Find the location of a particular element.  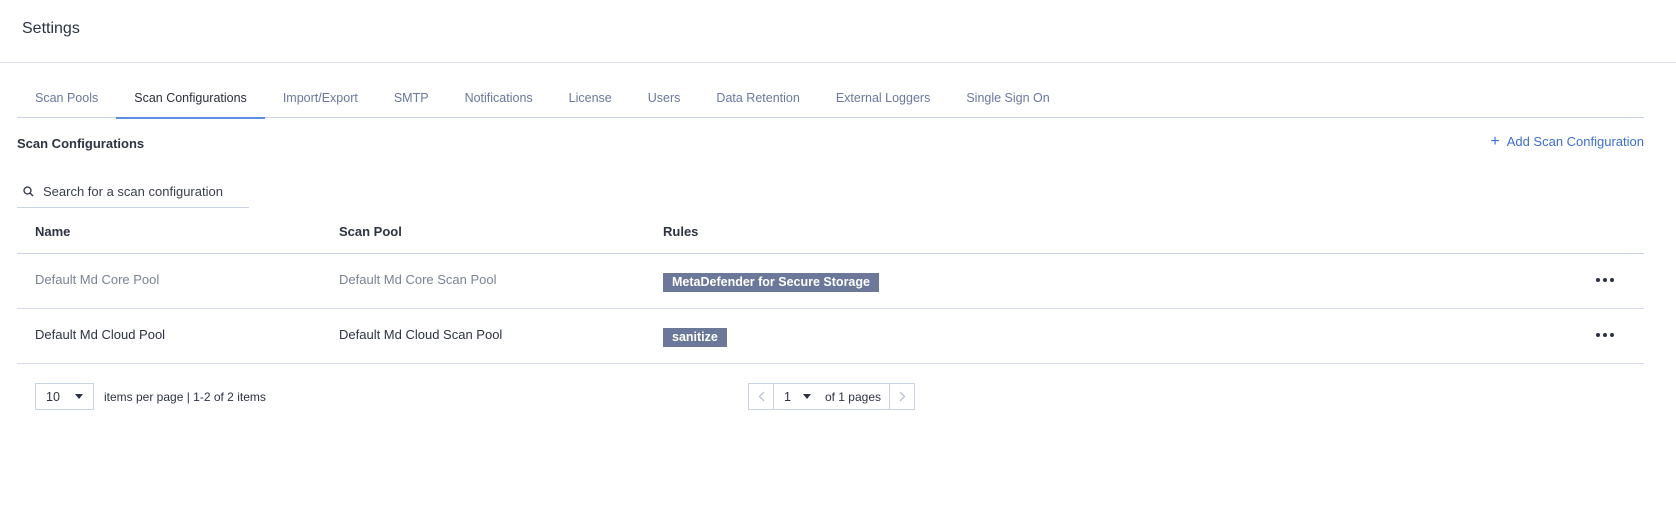

search-icon is located at coordinates (28, 191).